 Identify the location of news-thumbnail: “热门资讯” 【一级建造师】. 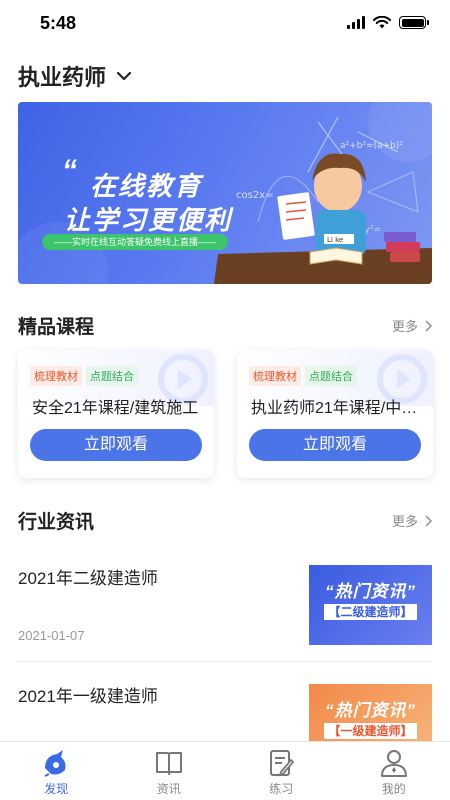
(370, 712).